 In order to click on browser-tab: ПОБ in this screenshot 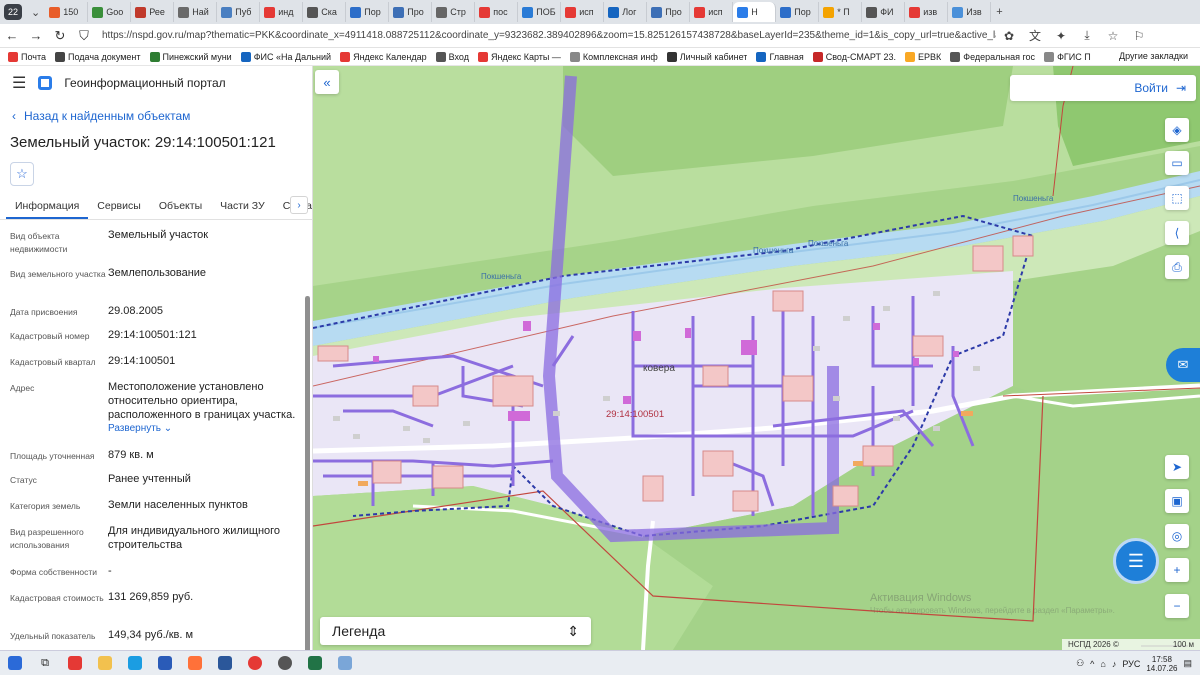, I will do `click(540, 12)`.